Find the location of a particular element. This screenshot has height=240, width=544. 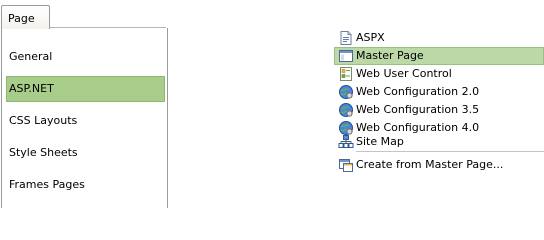

menu-separator is located at coordinates (450, 151).